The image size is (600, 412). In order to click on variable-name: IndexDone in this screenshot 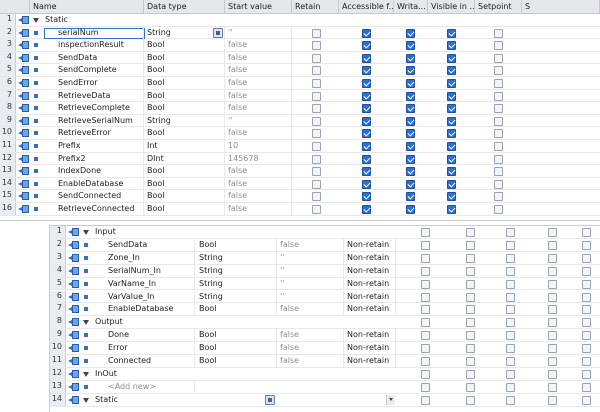, I will do `click(99, 171)`.